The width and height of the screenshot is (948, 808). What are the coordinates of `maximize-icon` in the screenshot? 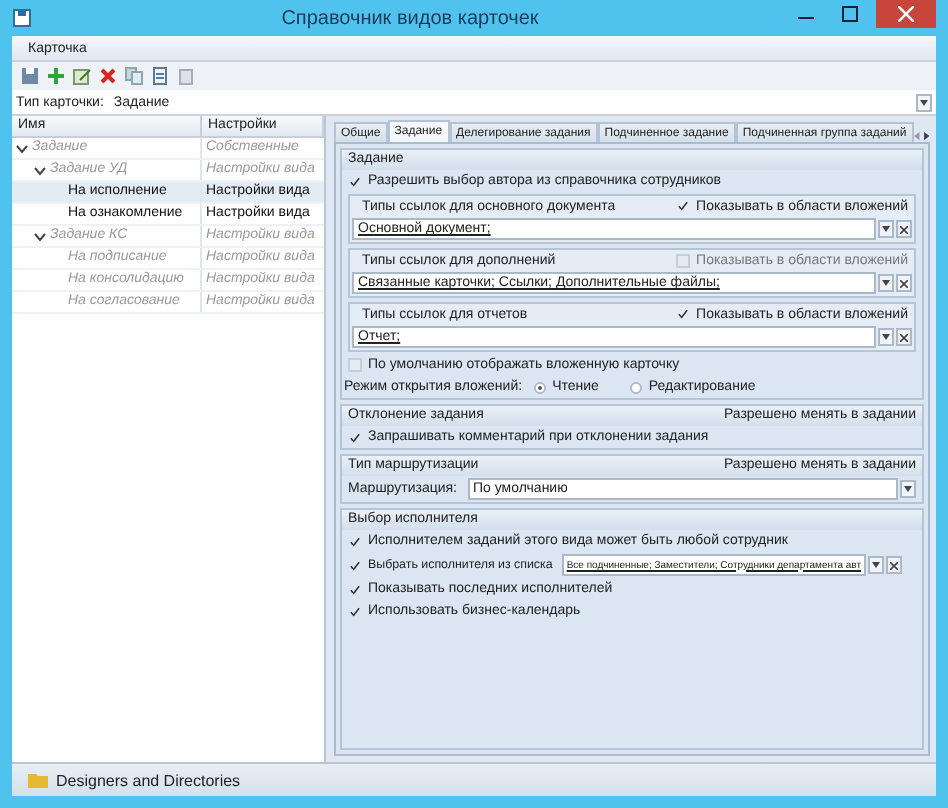 It's located at (850, 14).